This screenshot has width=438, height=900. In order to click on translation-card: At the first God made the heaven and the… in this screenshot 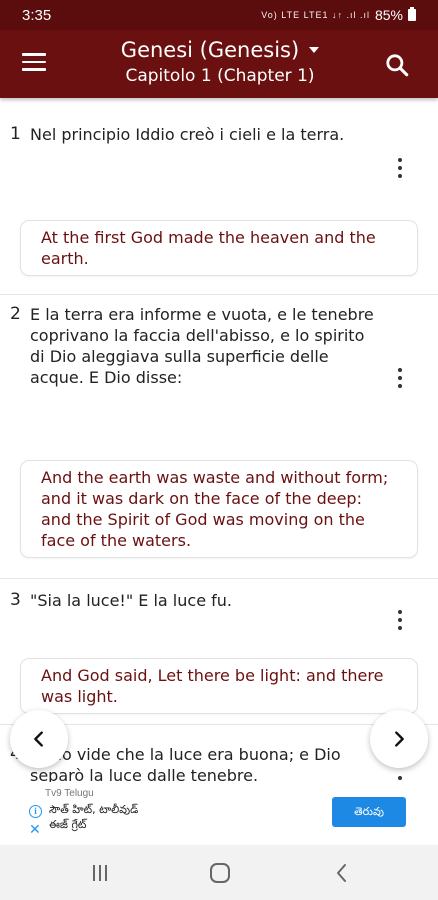, I will do `click(219, 248)`.